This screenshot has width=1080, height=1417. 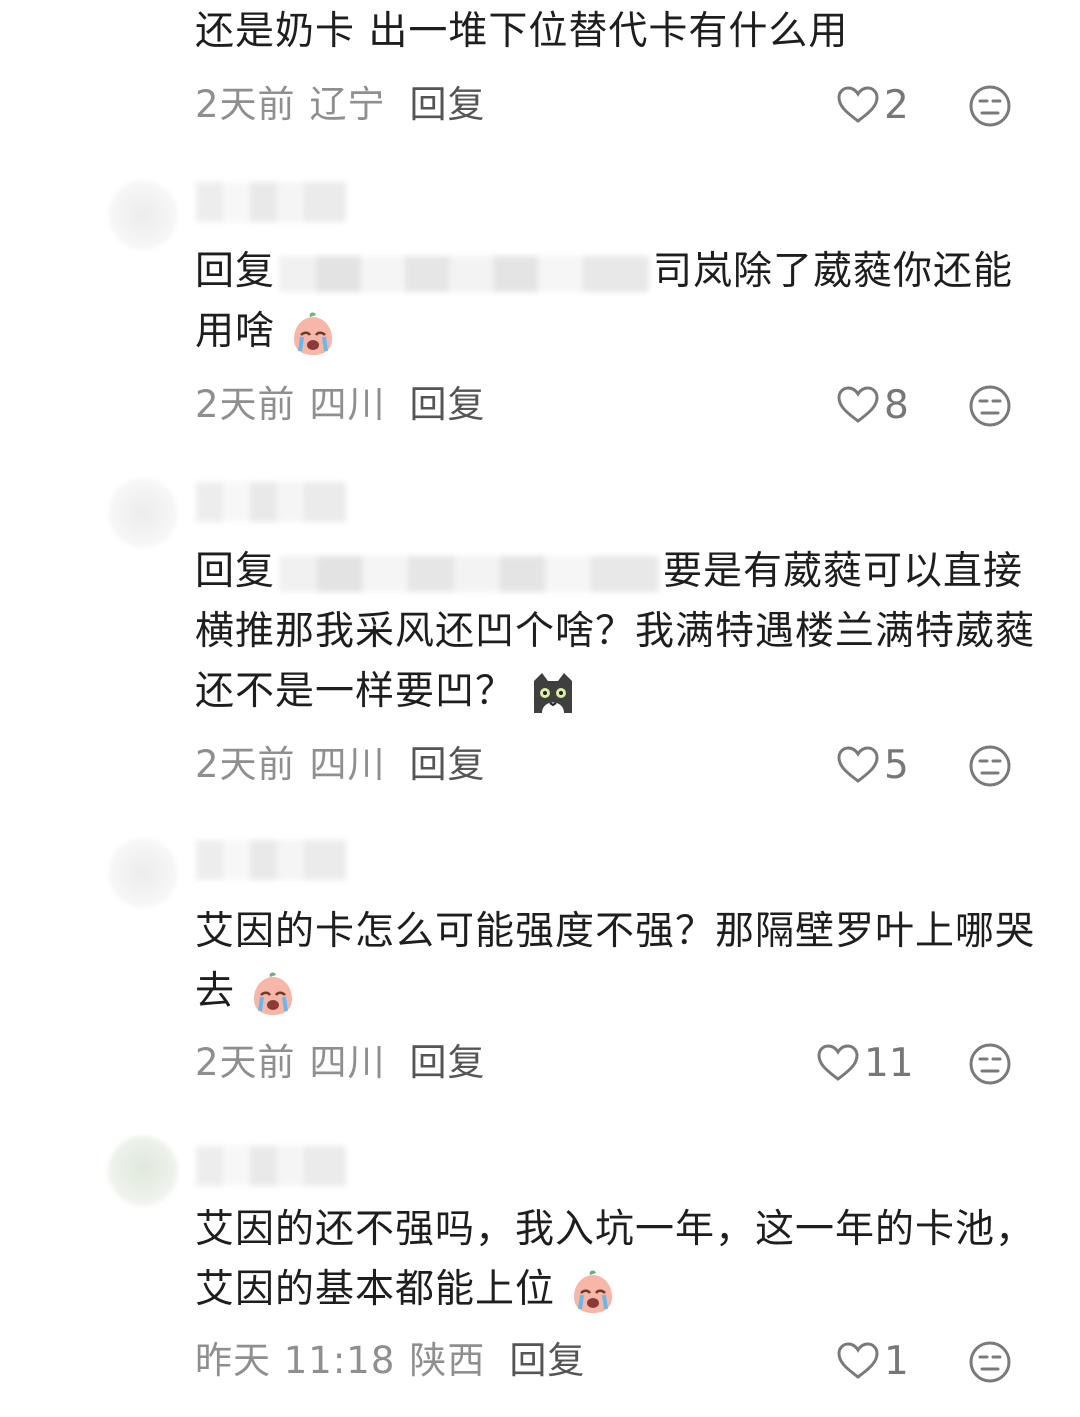 What do you see at coordinates (889, 1063) in the screenshot?
I see `like-count: 11` at bounding box center [889, 1063].